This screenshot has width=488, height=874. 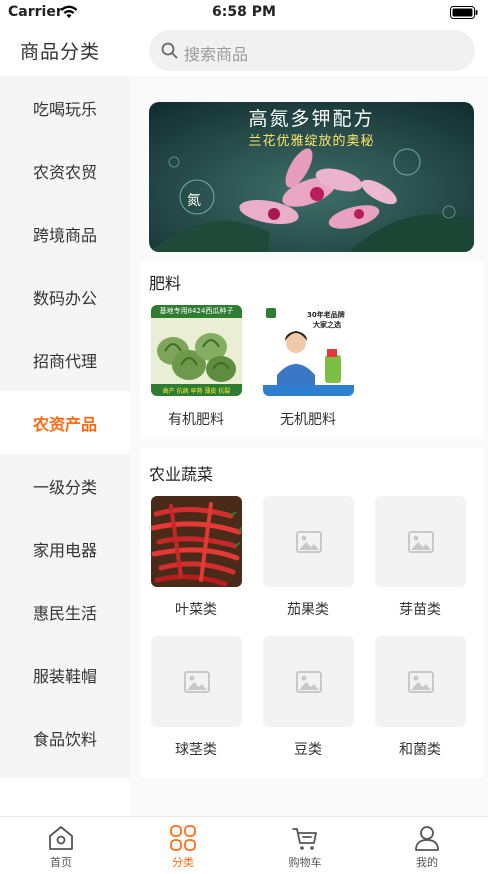 What do you see at coordinates (420, 610) in the screenshot?
I see `tile-label: 芽苗类` at bounding box center [420, 610].